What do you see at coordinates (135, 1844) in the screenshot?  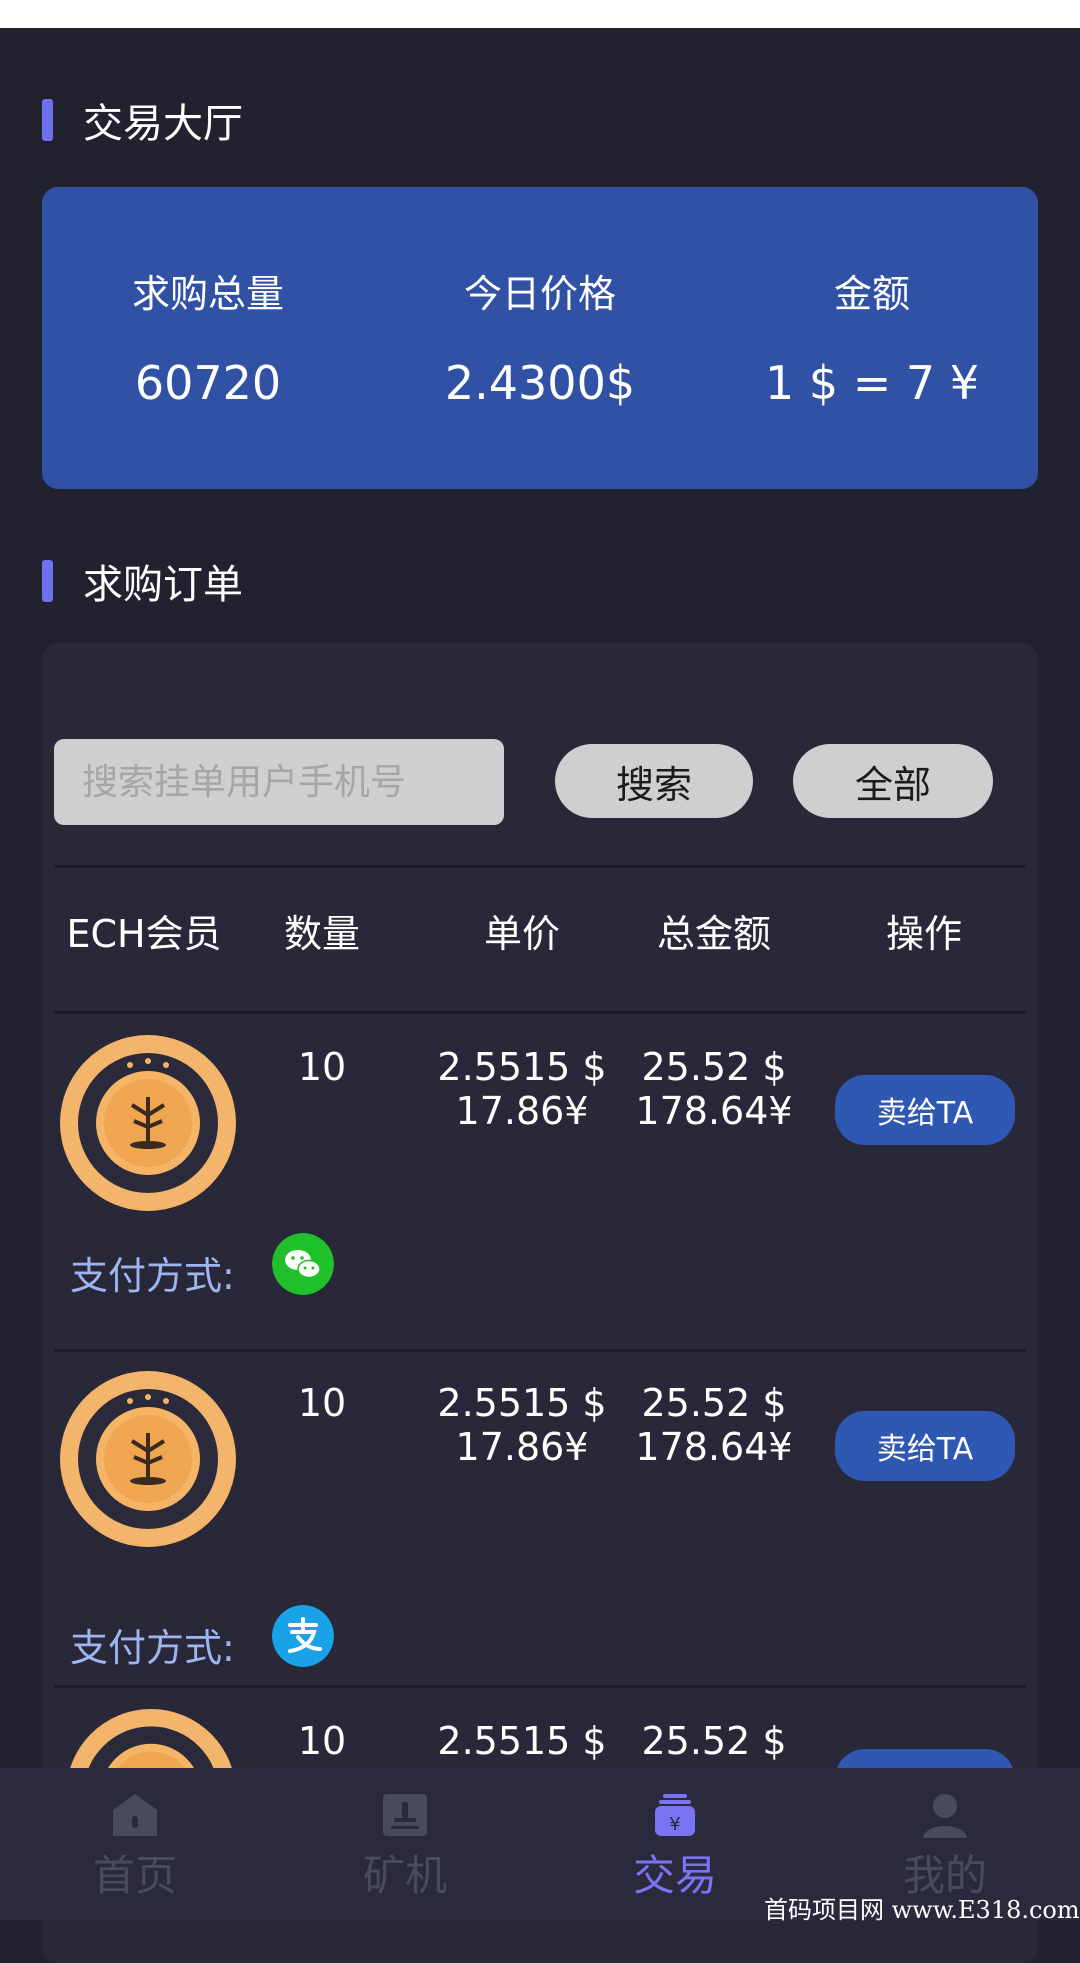 I see `tab-home: 首页` at bounding box center [135, 1844].